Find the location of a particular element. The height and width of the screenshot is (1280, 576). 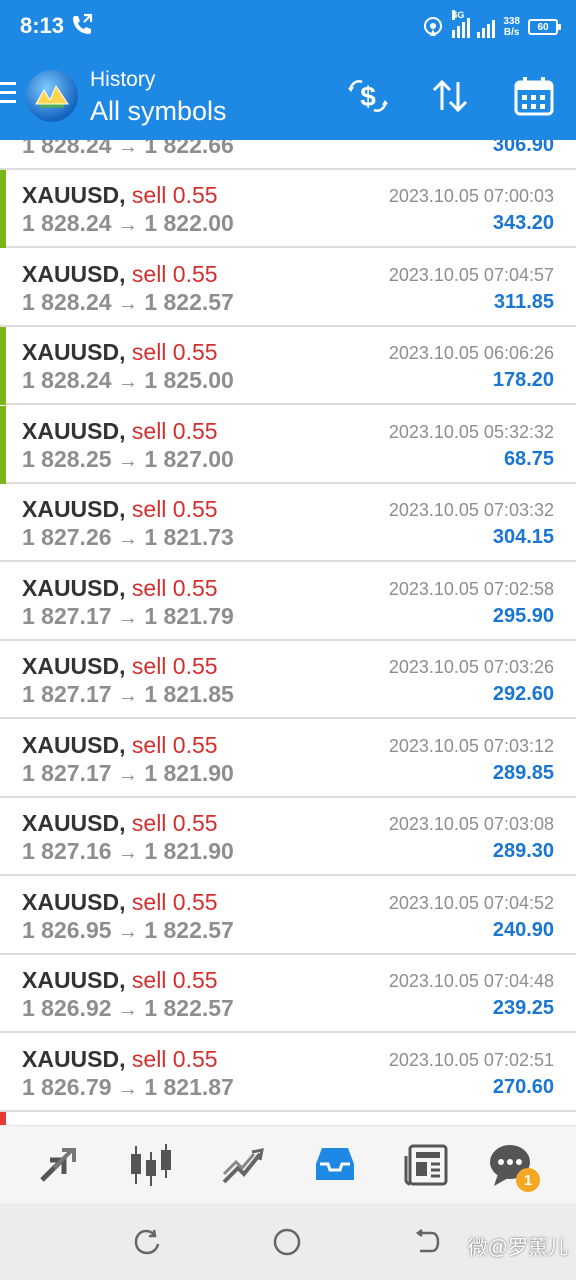

back-icon is located at coordinates (427, 1242).